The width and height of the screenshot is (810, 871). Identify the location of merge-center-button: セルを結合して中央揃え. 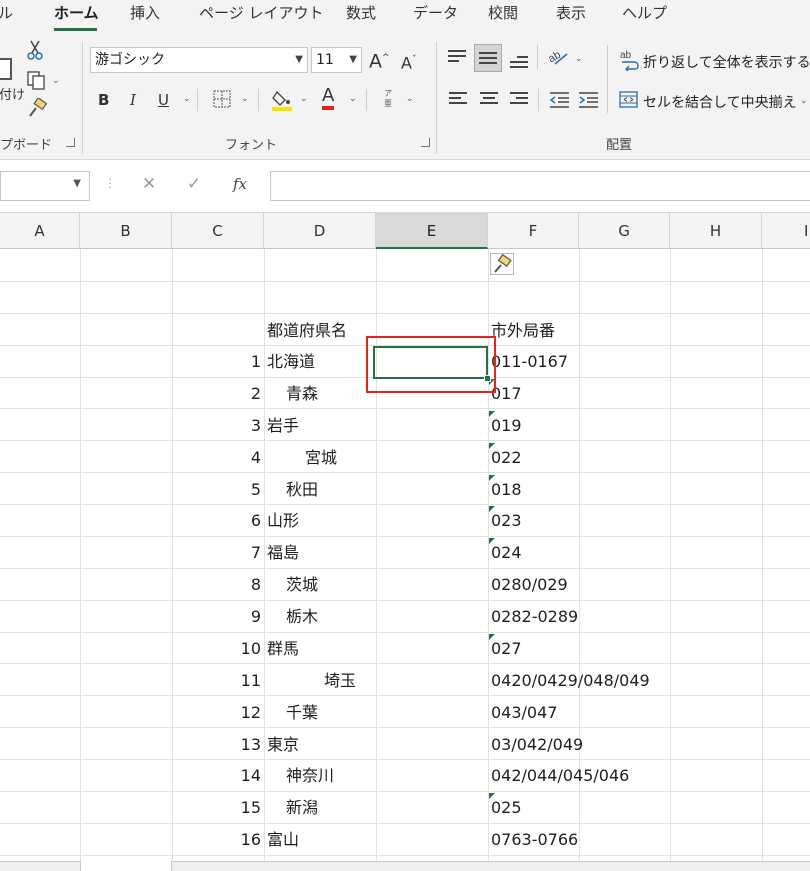
(720, 102).